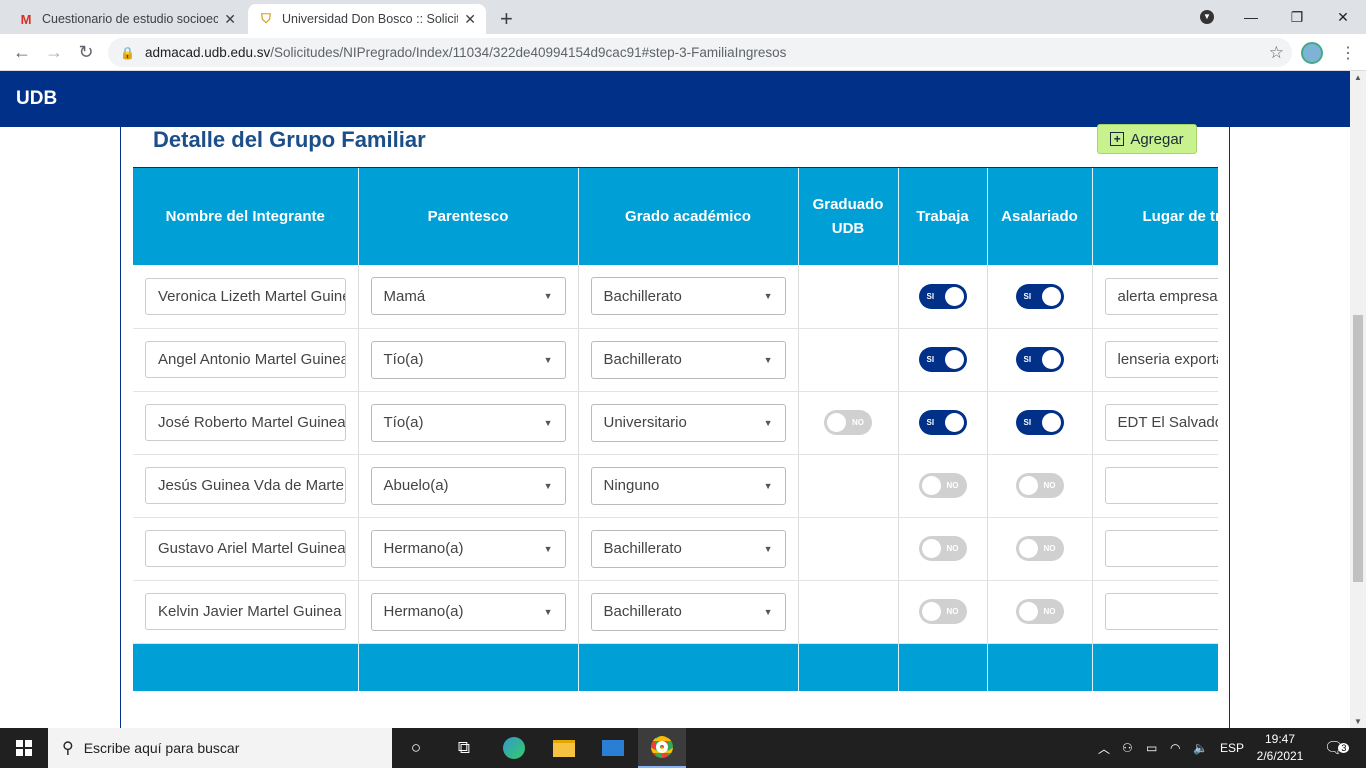  I want to click on browser-tab-udb: ⛉ Universidad Don Bosco :: Solicitudes ✕, so click(367, 19).